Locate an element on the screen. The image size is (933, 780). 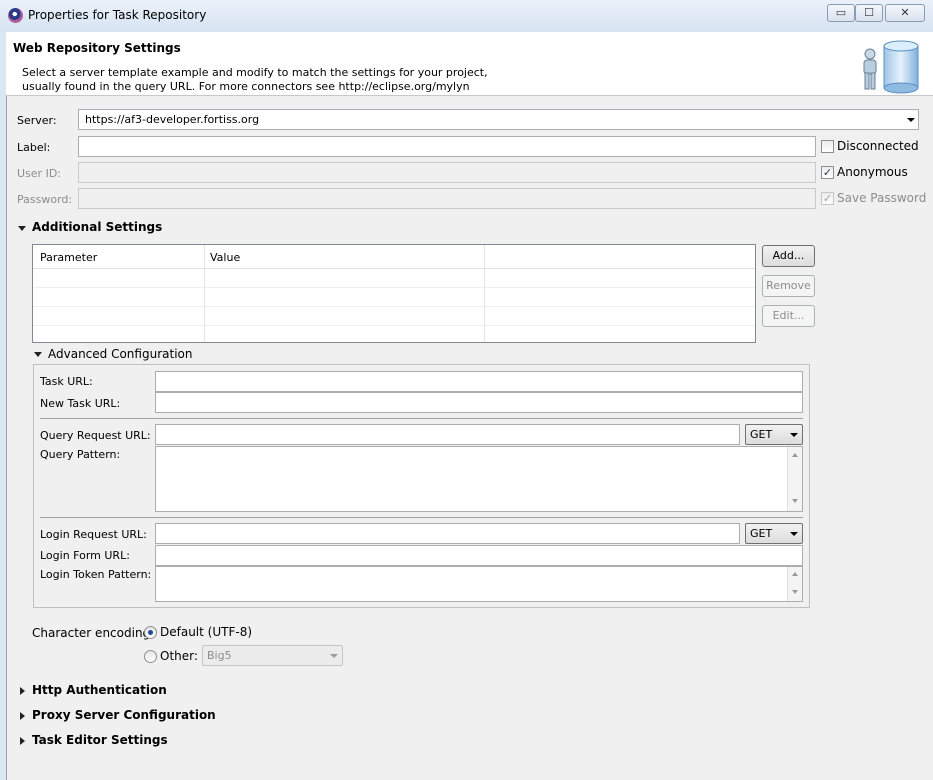
query-pattern-label: Query Pattern: is located at coordinates (80, 454).